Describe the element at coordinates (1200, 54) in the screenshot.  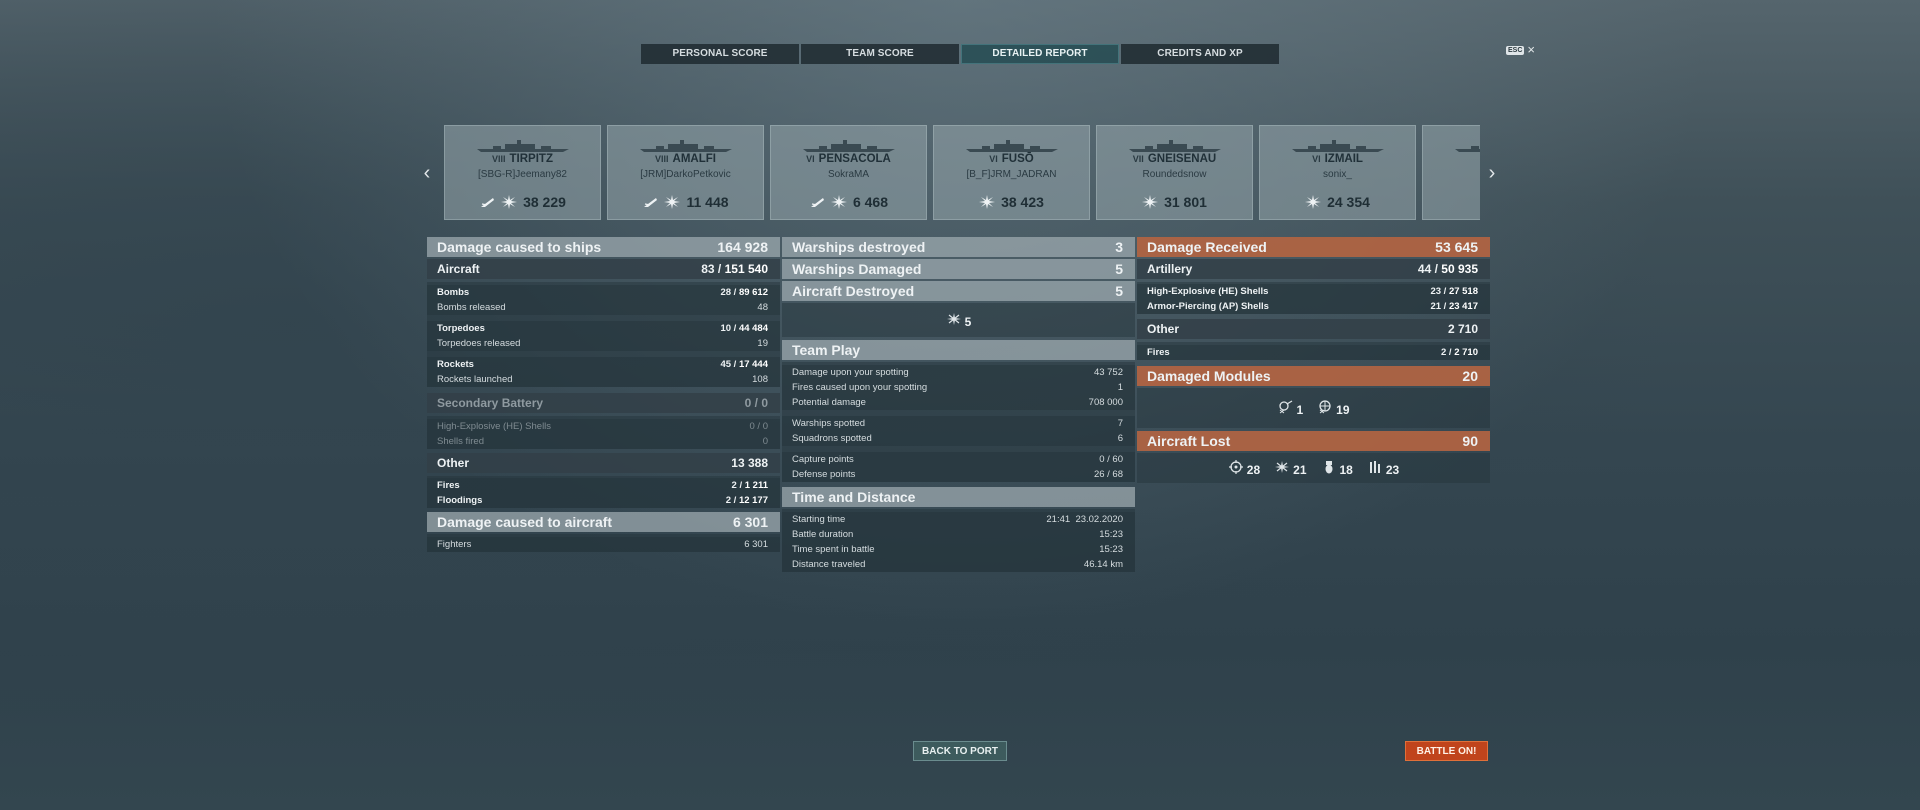
I see `tab-credits-and-xp: CREDITS AND XP` at that location.